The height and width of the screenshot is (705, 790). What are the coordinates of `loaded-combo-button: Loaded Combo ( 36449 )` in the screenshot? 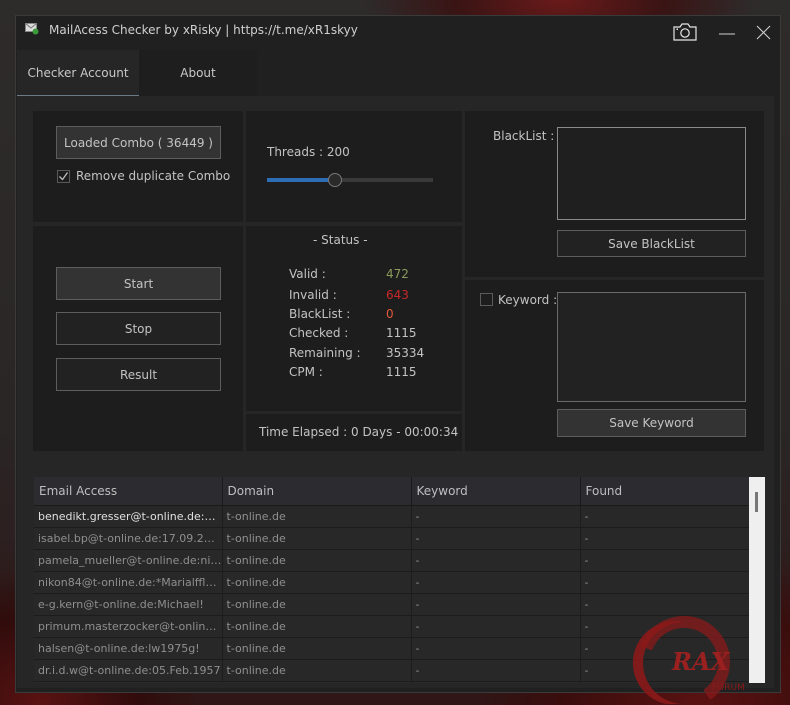 It's located at (138, 142).